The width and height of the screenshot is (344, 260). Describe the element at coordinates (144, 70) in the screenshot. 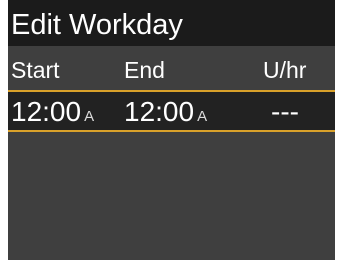

I see `column-header-end: End` at that location.